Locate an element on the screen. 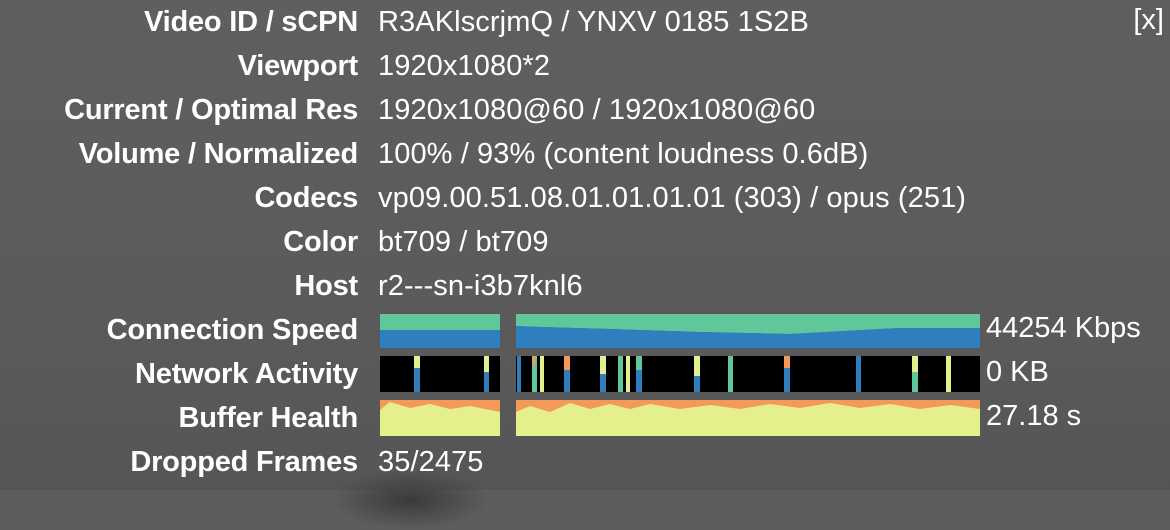 The image size is (1170, 530). row-label: Host is located at coordinates (326, 285).